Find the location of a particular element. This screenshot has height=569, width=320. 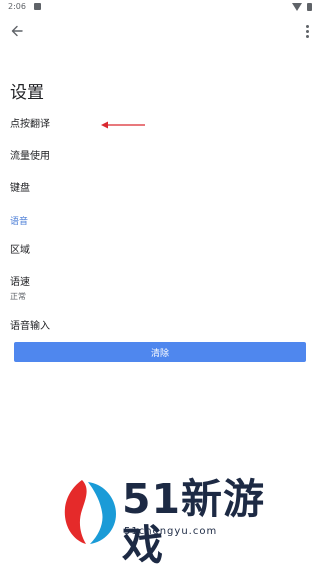

page-title: 设置 is located at coordinates (27, 93).